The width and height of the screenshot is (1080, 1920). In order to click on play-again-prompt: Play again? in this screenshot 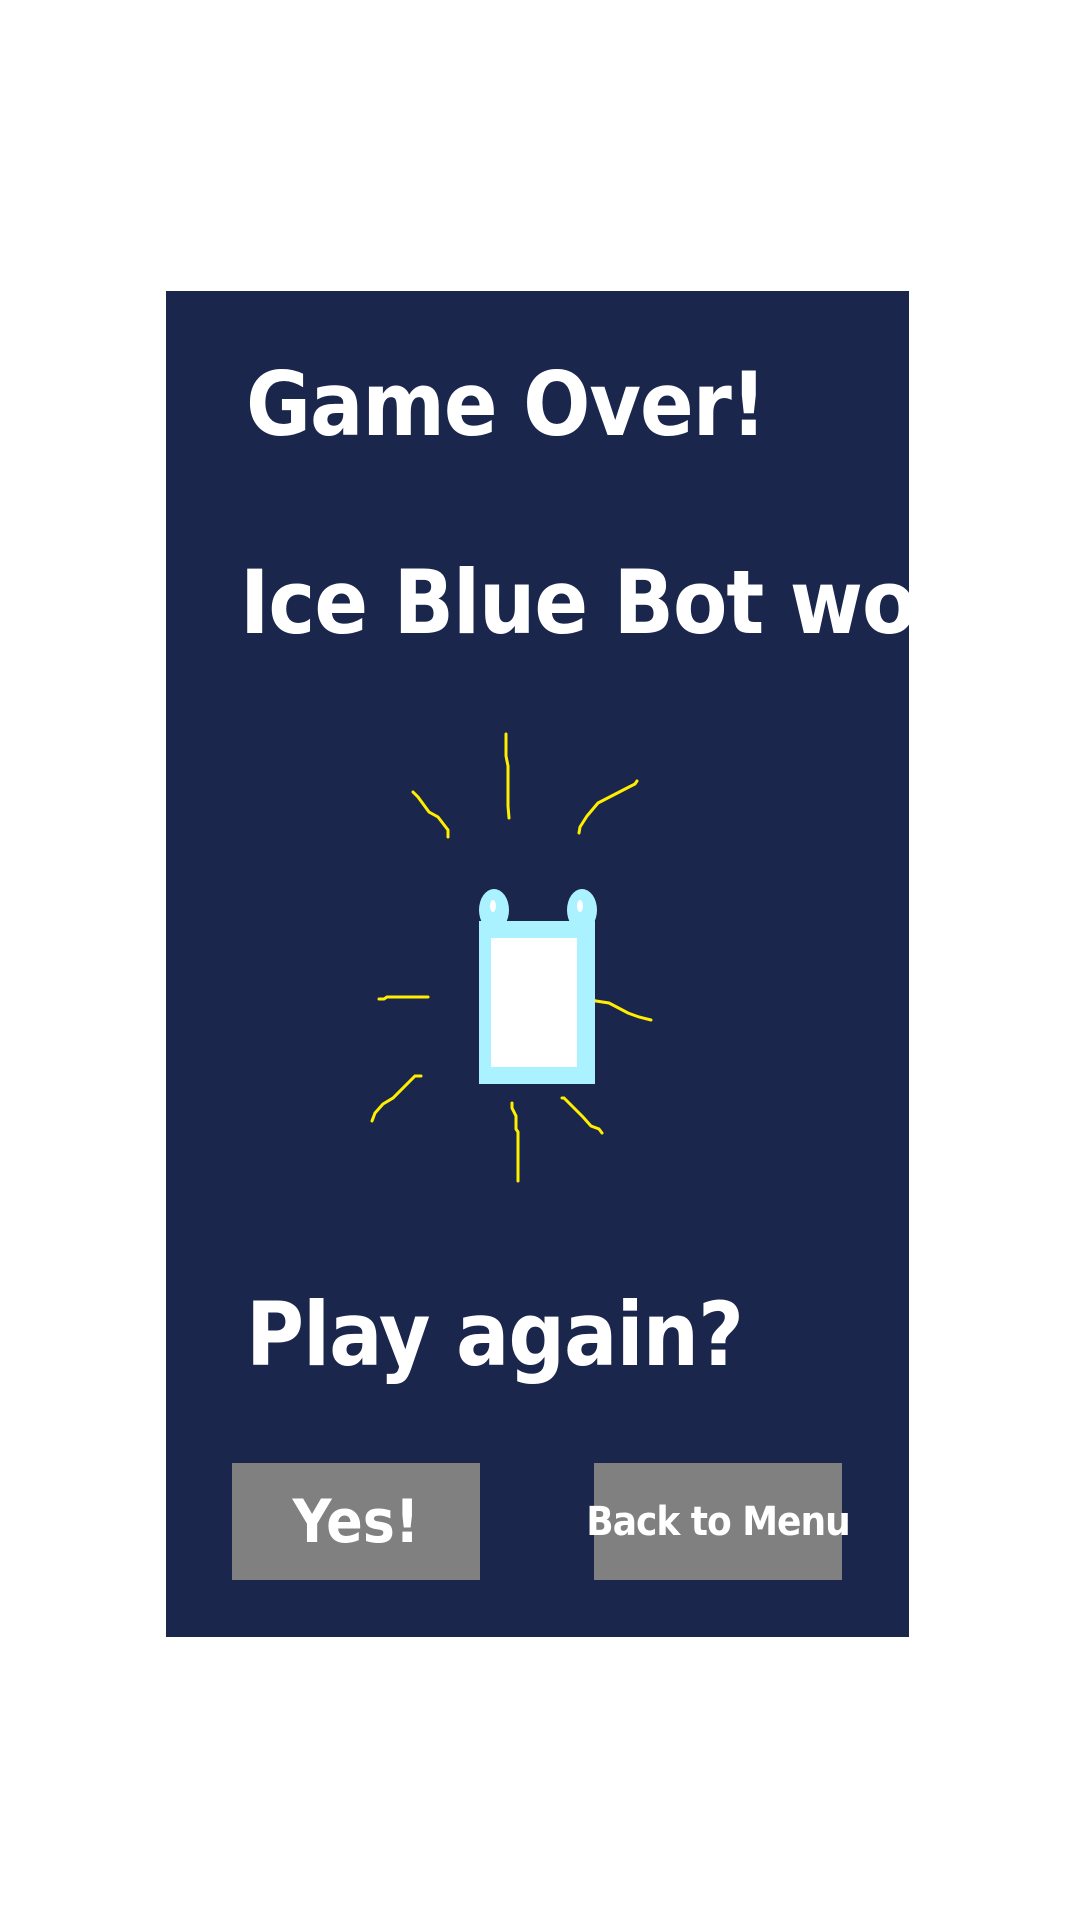, I will do `click(495, 1334)`.